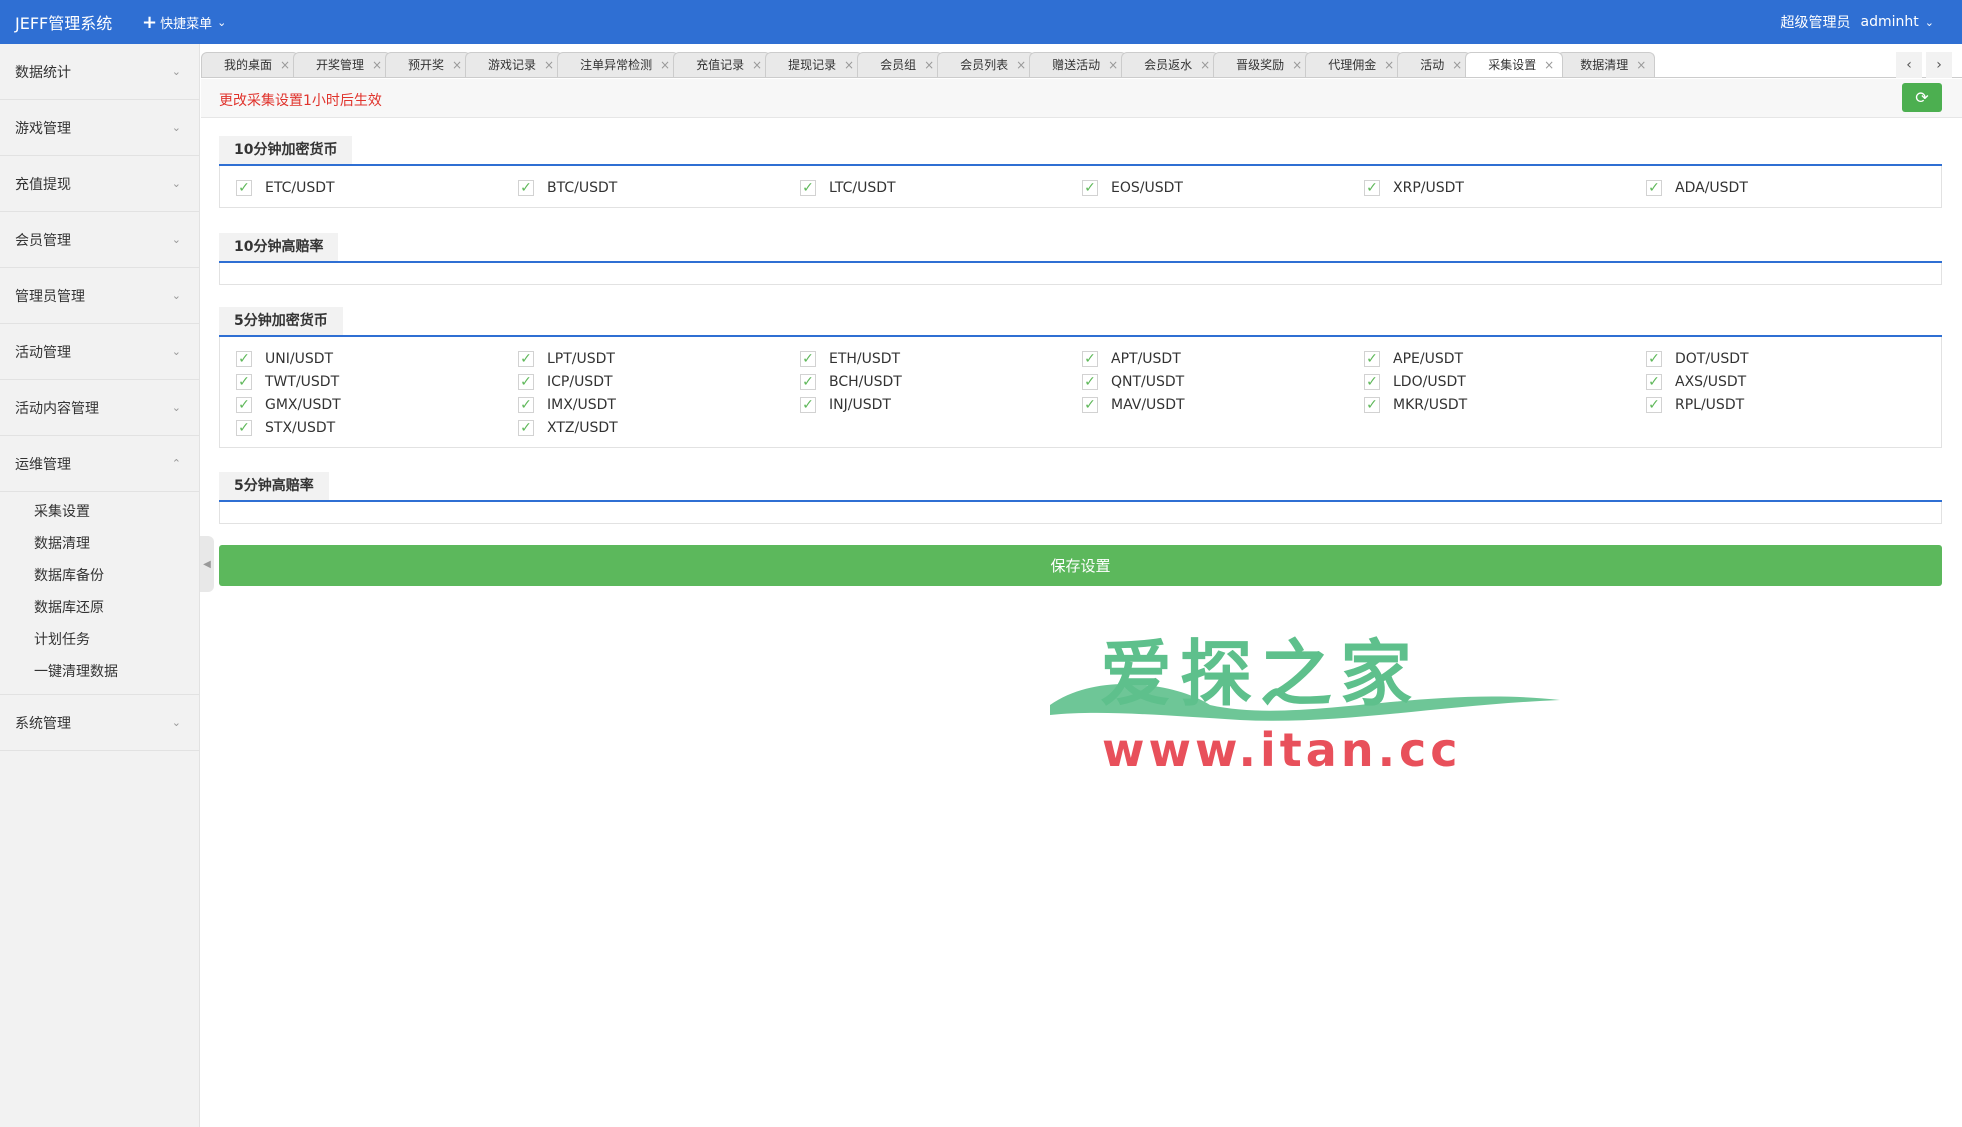  What do you see at coordinates (1207, 381) in the screenshot?
I see `checkbox-item: ✓ QNT/USDT` at bounding box center [1207, 381].